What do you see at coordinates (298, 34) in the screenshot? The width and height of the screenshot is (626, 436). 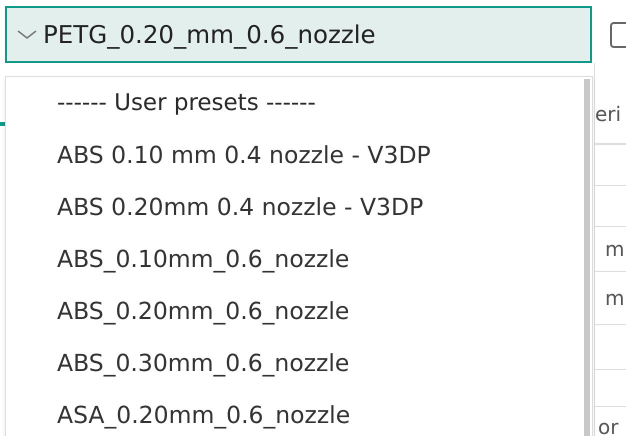 I see `preset-dropdown: PETG_0.20_mm_0.6_nozzle` at bounding box center [298, 34].